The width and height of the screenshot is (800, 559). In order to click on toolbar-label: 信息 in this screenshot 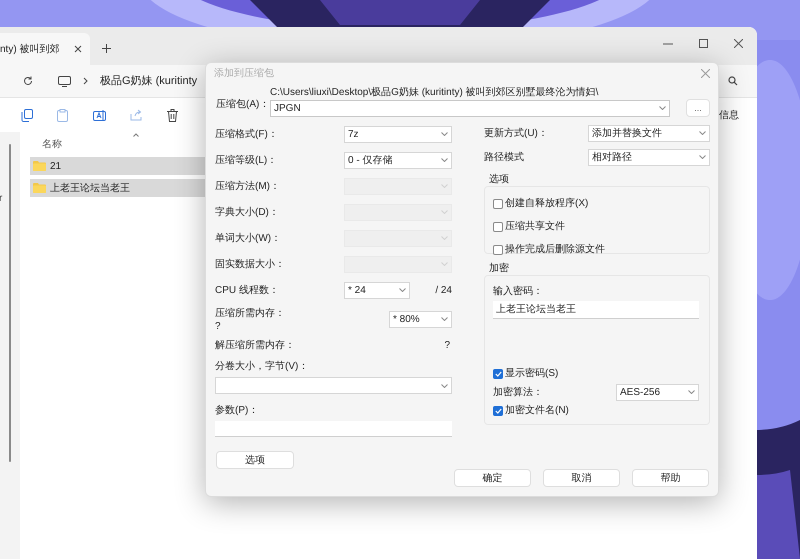, I will do `click(729, 115)`.